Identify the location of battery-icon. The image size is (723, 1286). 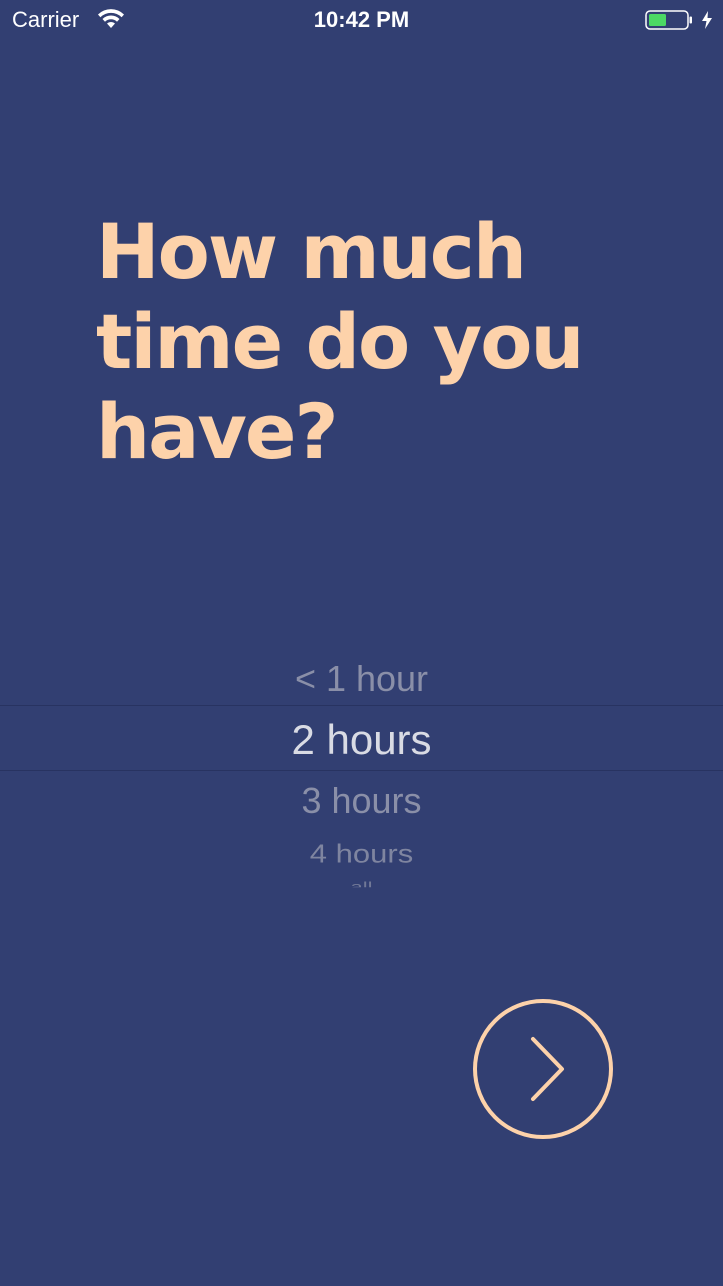
(669, 20).